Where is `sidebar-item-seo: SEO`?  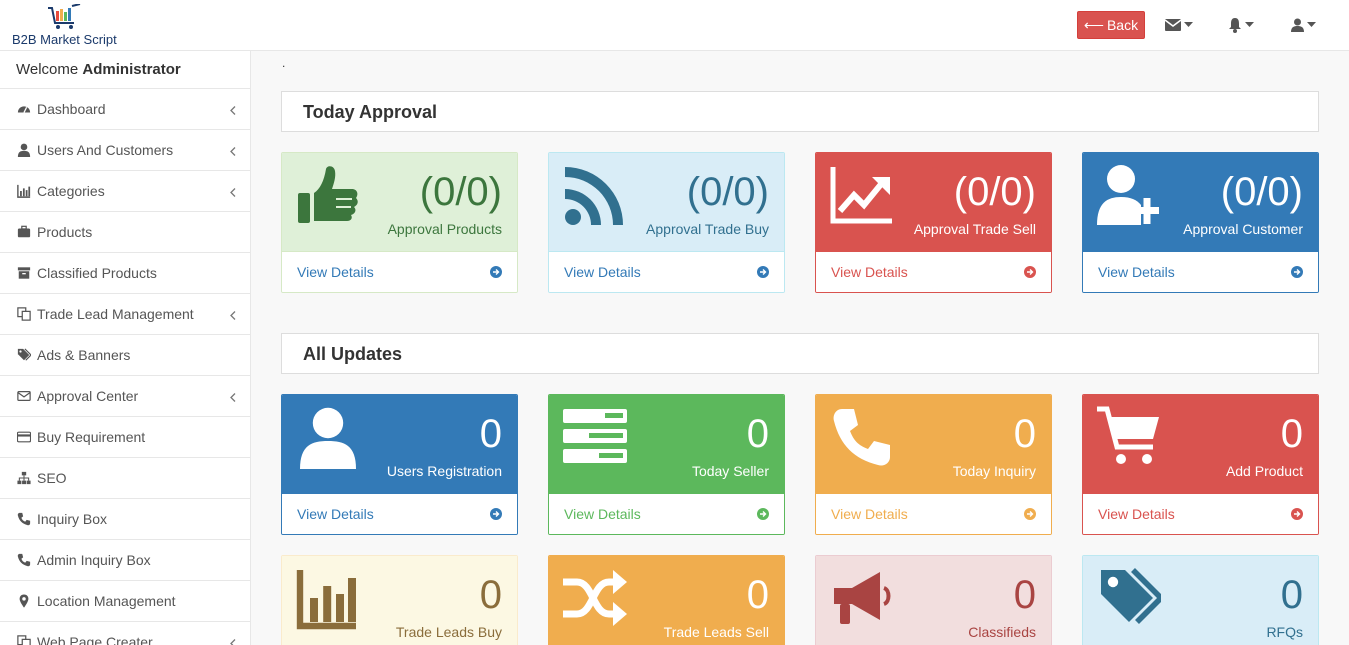 sidebar-item-seo: SEO is located at coordinates (125, 478).